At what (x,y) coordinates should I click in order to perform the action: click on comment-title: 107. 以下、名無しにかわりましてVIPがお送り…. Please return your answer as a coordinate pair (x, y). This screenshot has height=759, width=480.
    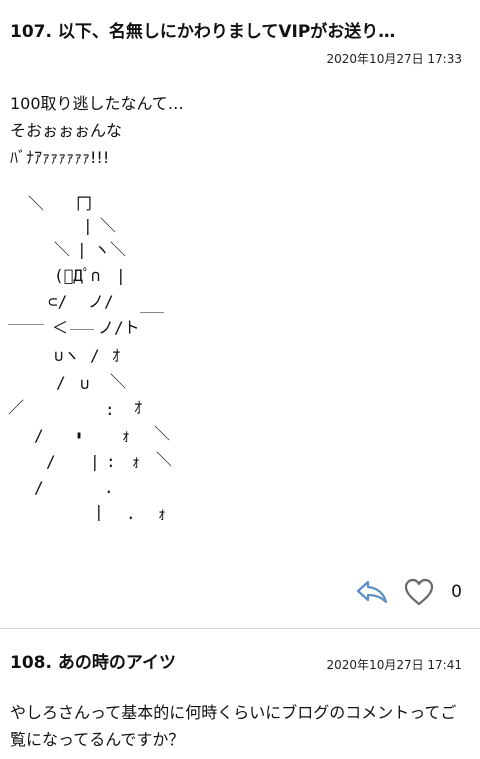
    Looking at the image, I should click on (203, 32).